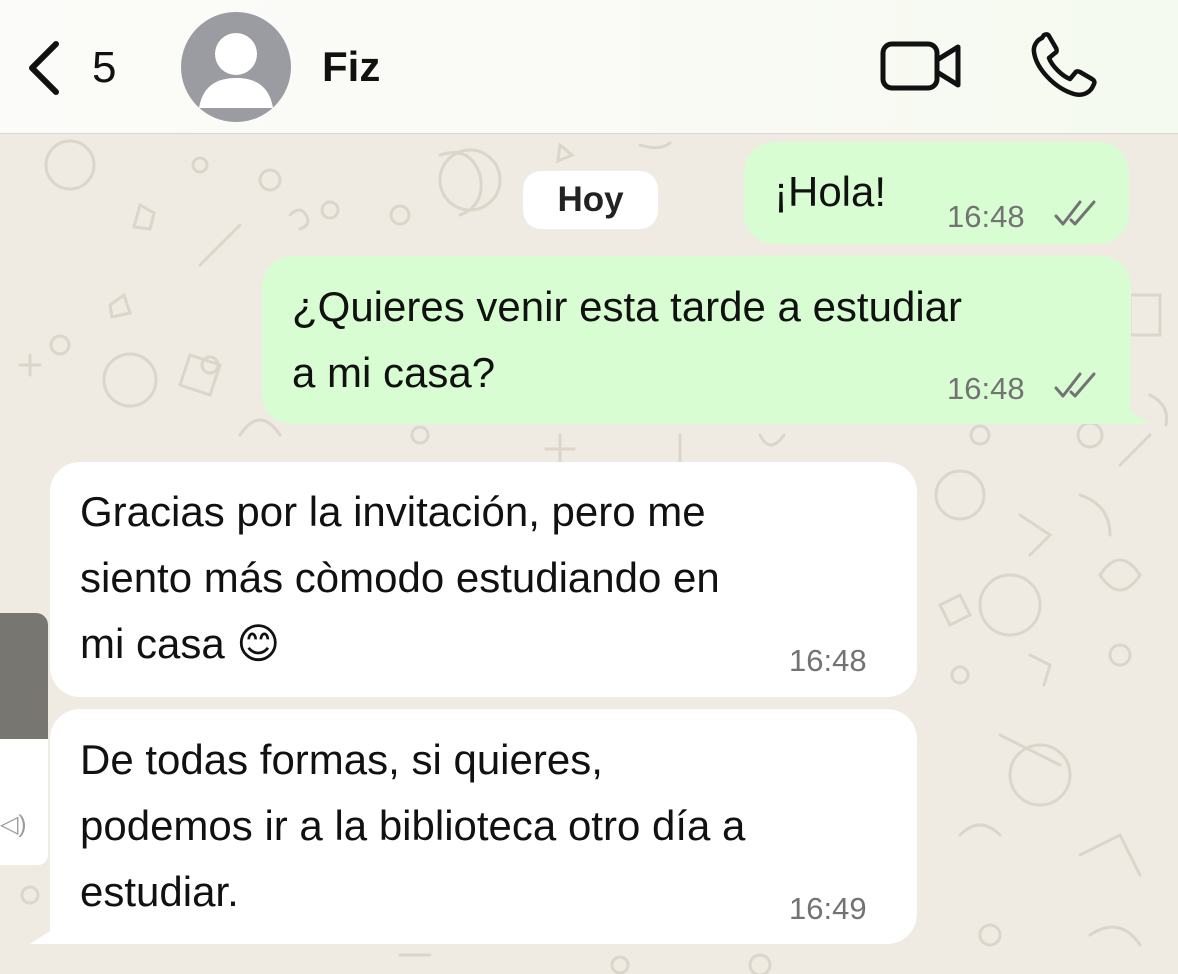 This screenshot has height=974, width=1178. I want to click on message-text: ¡Hola!, so click(830, 191).